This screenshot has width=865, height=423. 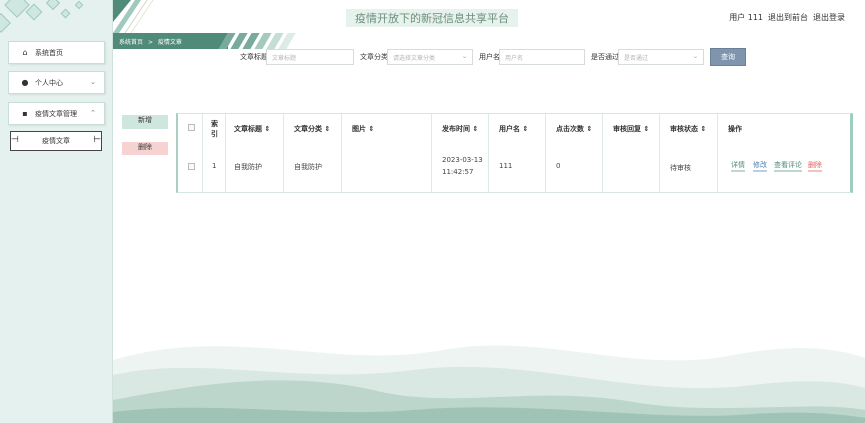 What do you see at coordinates (56, 211) in the screenshot?
I see `sidebar: ⌂ 系统首页 ● 个人中心 ⌄ ▪ 疫情文章管理 ⌃ ⊣ 疫情文章 ⊢` at bounding box center [56, 211].